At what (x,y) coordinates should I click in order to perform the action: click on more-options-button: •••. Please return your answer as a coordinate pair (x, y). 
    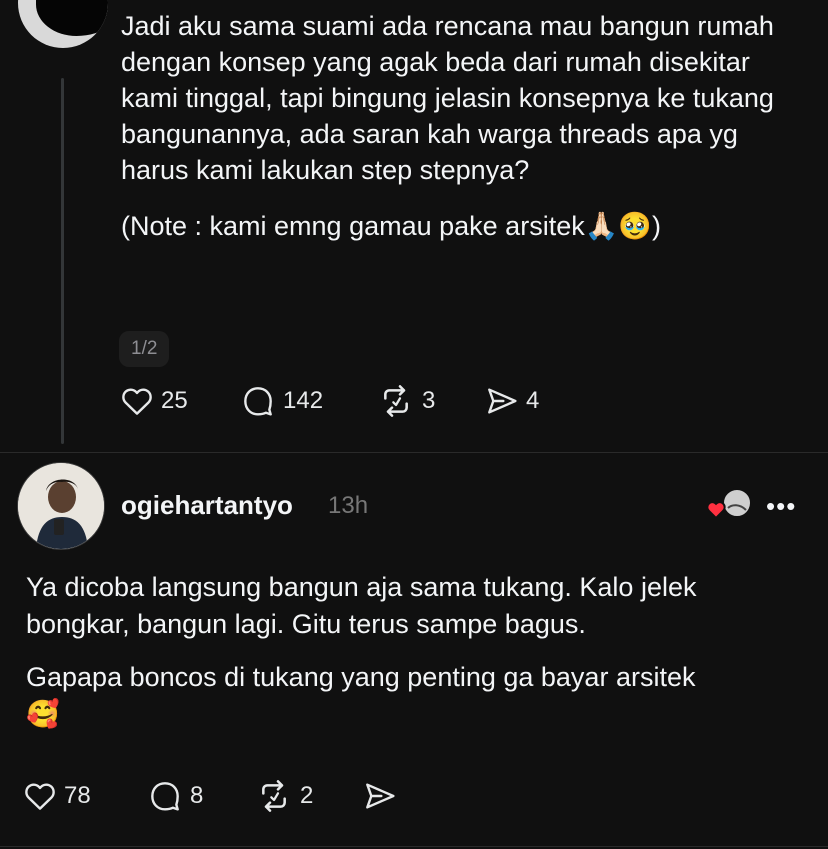
    Looking at the image, I should click on (781, 506).